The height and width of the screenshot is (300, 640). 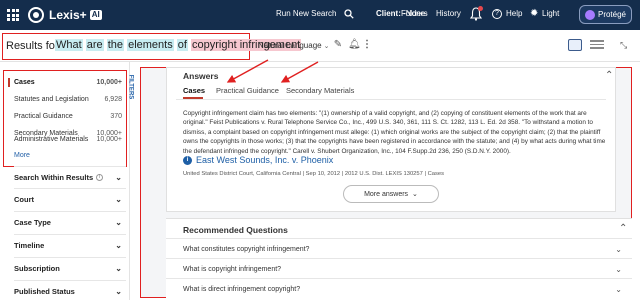 What do you see at coordinates (115, 45) in the screenshot?
I see `query-word: the` at bounding box center [115, 45].